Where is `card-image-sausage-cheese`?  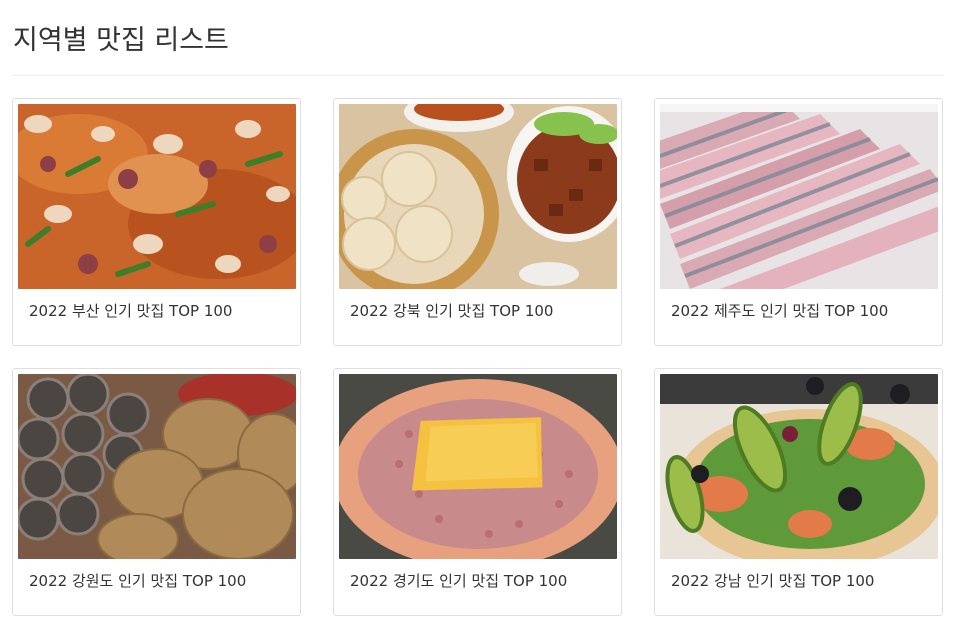
card-image-sausage-cheese is located at coordinates (478, 466).